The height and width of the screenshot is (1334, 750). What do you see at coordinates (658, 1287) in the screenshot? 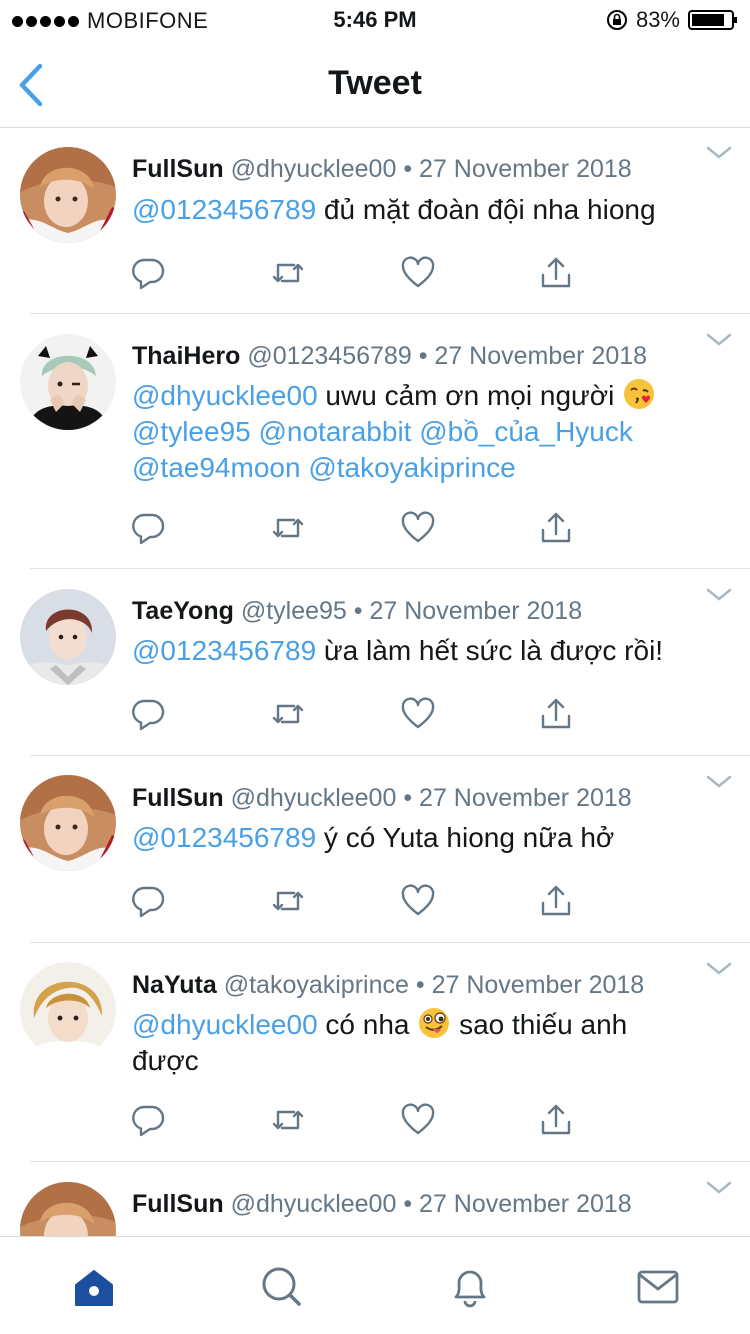
I see `tab-messages` at bounding box center [658, 1287].